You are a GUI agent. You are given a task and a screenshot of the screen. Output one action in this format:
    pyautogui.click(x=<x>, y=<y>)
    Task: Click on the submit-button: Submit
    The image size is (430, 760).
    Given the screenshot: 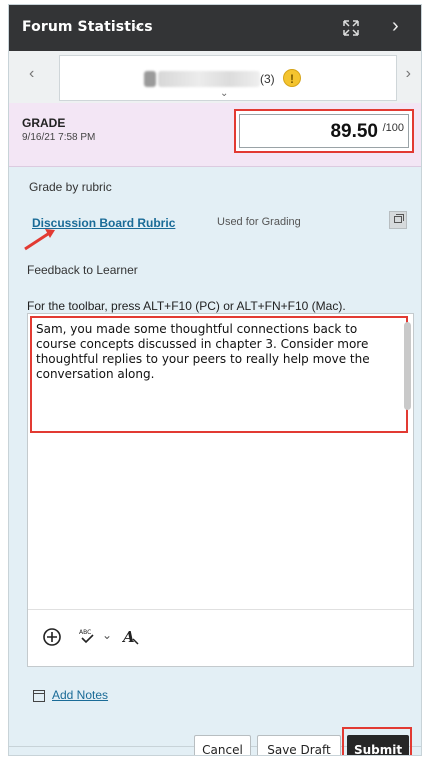 What is the action you would take?
    pyautogui.click(x=378, y=745)
    